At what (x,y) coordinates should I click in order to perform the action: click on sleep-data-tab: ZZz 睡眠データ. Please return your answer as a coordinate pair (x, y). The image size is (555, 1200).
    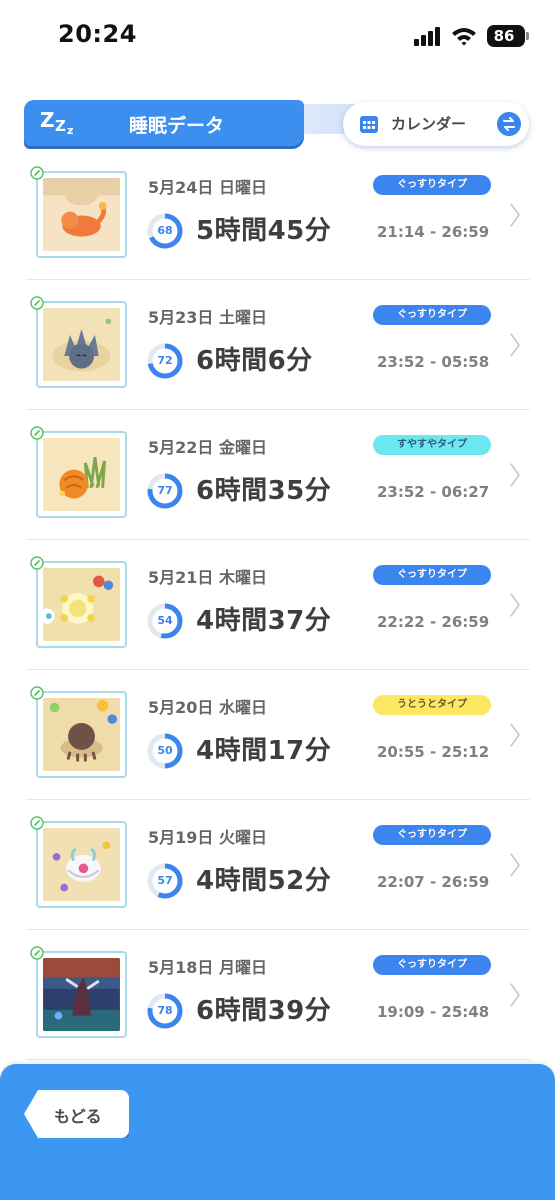
    Looking at the image, I should click on (164, 123).